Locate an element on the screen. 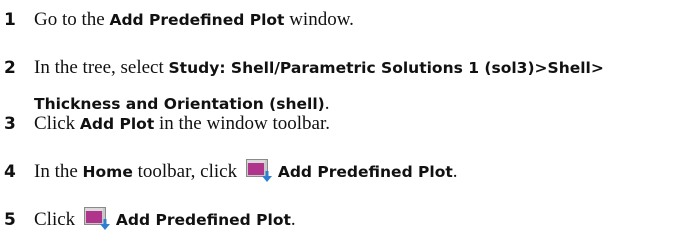 The height and width of the screenshot is (242, 690). ui-reference: Add Plot is located at coordinates (117, 124).